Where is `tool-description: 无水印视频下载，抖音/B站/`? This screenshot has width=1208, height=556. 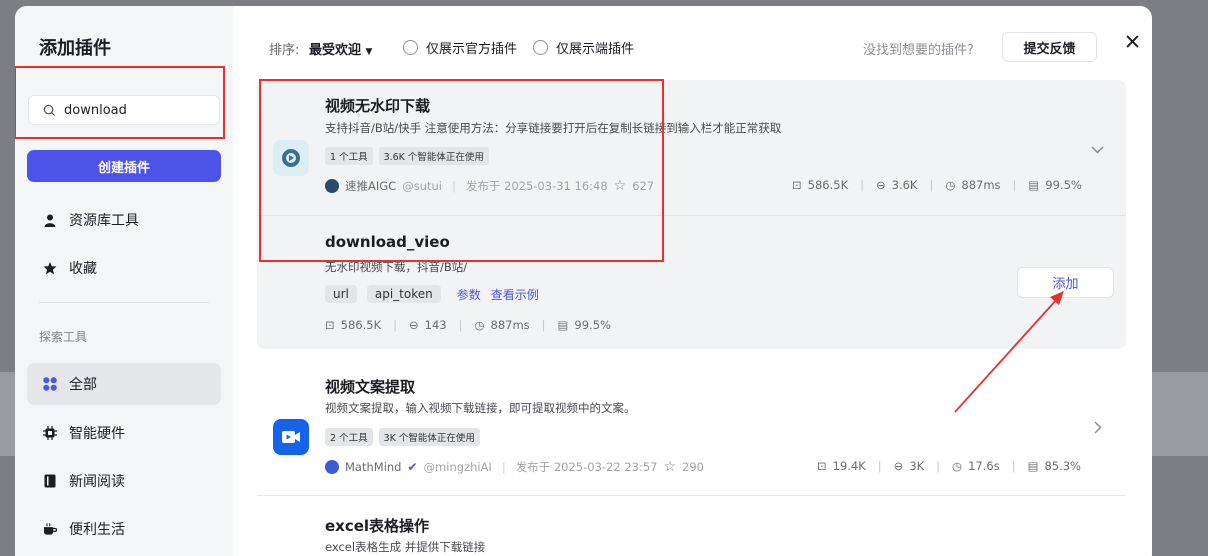
tool-description: 无水印视频下载，抖音/B站/ is located at coordinates (396, 267).